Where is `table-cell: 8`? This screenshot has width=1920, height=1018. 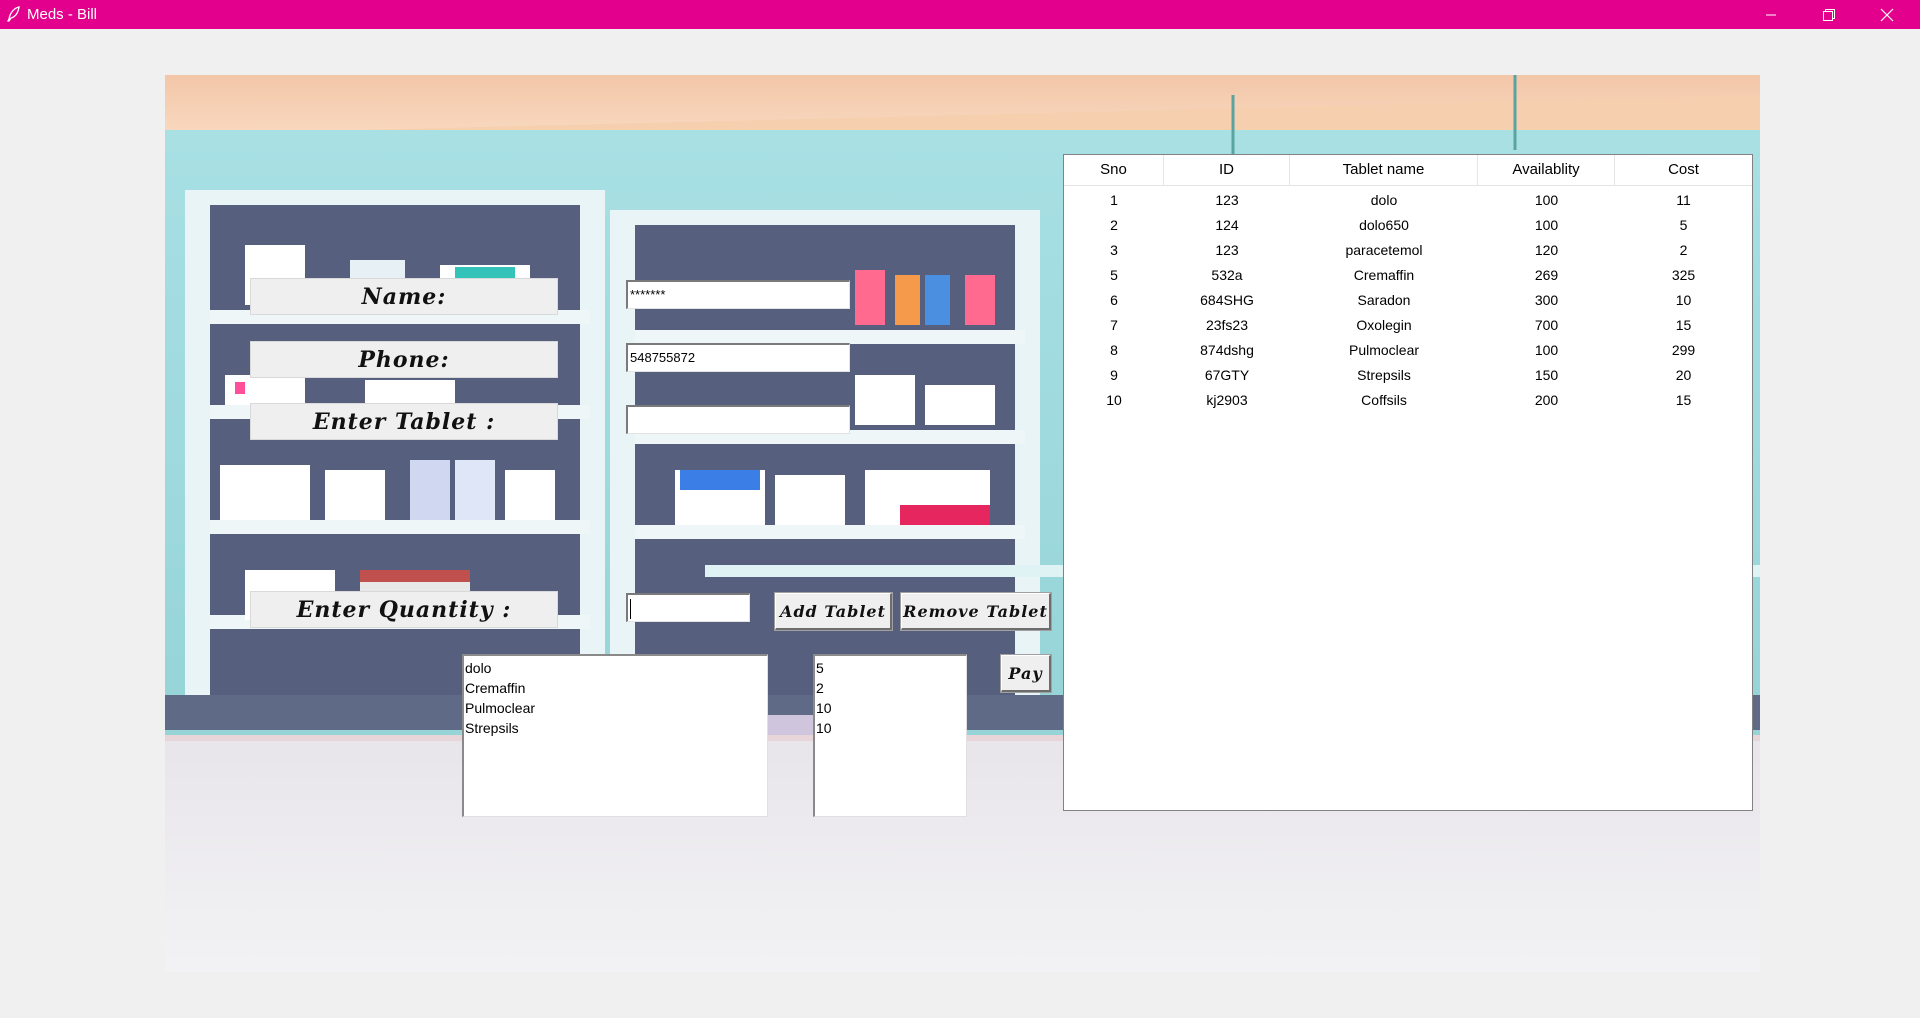
table-cell: 8 is located at coordinates (1114, 350).